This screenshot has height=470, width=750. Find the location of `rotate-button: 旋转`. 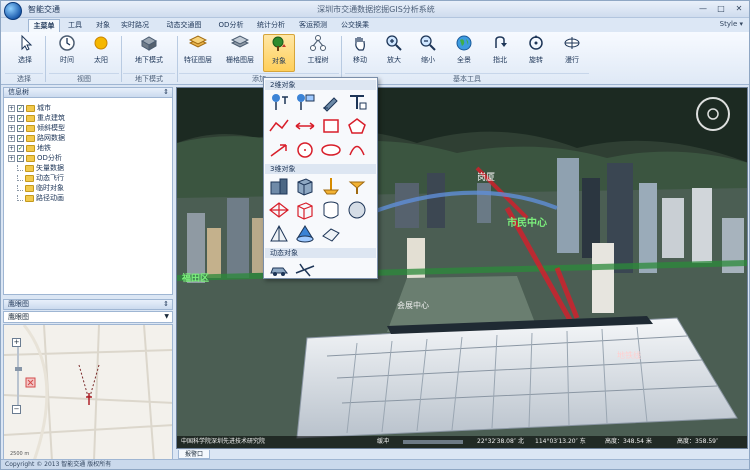

rotate-button: 旋转 is located at coordinates (536, 53).